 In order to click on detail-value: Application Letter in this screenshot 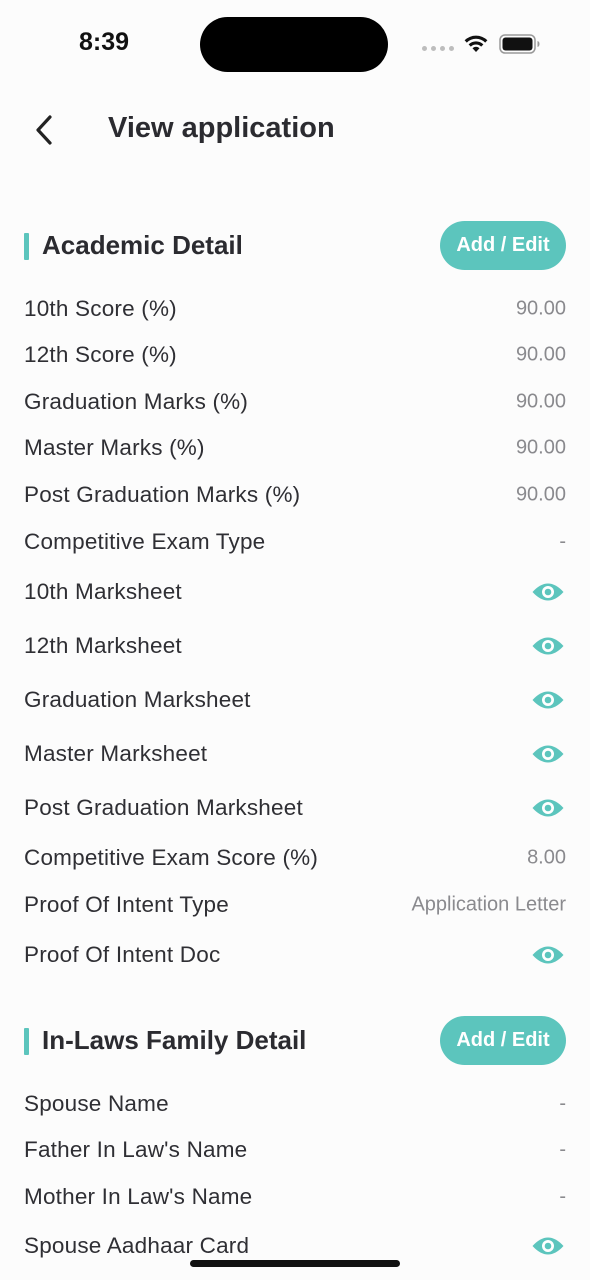, I will do `click(488, 904)`.